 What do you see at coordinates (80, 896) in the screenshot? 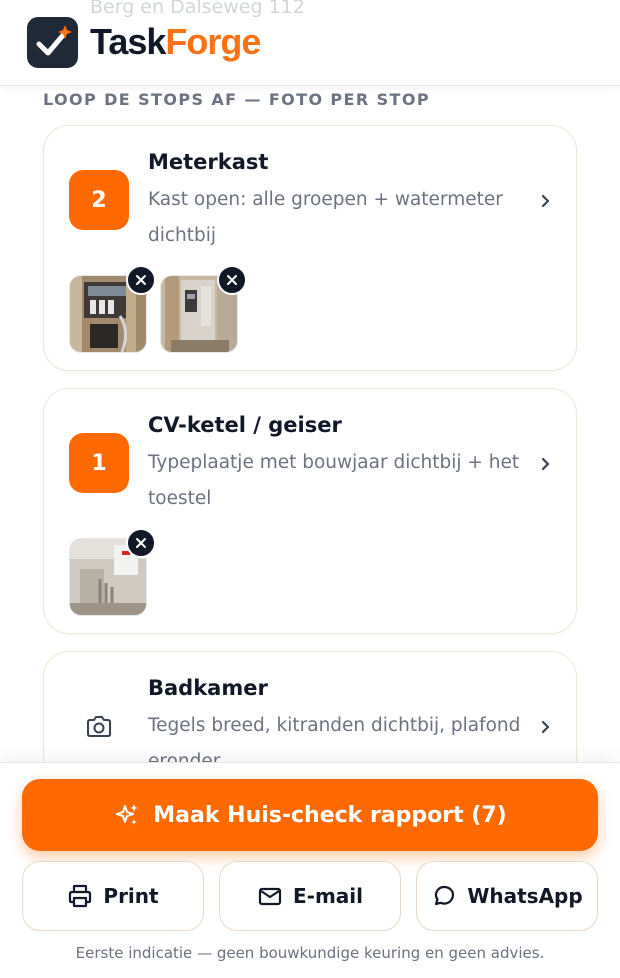
I see `printer-icon` at bounding box center [80, 896].